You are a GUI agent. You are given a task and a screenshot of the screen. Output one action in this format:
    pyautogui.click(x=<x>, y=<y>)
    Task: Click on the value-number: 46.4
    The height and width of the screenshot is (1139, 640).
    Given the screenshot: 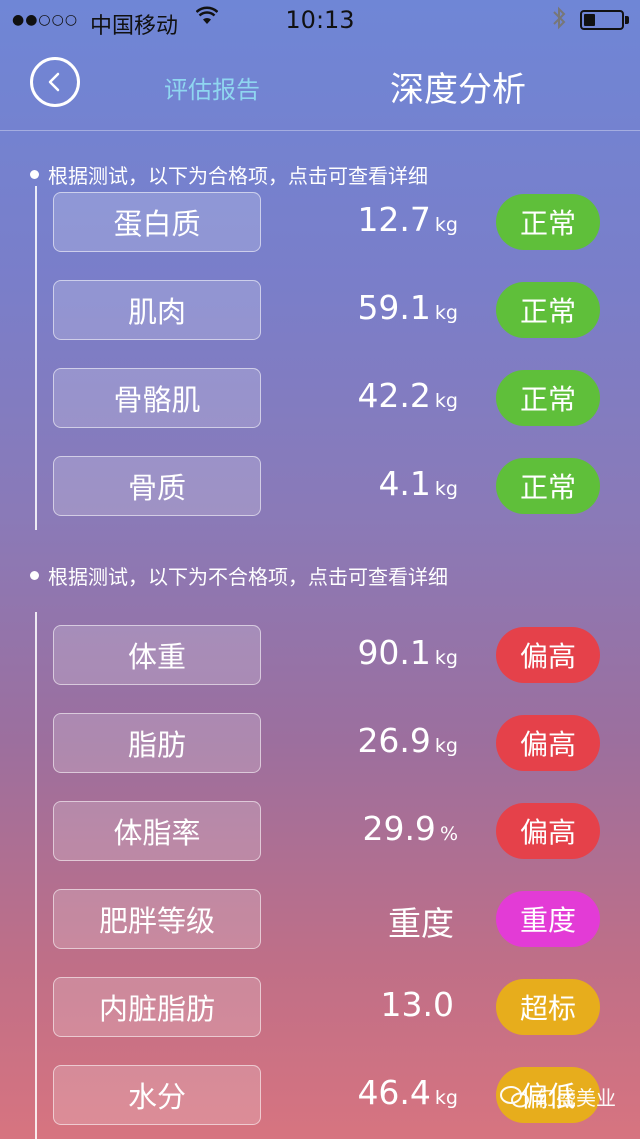 What is the action you would take?
    pyautogui.click(x=394, y=1092)
    